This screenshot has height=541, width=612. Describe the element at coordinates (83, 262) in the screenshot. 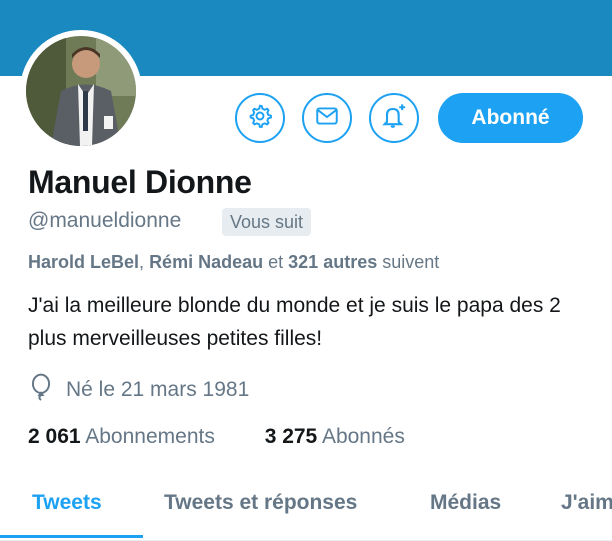

I see `known-follower-1: Harold LeBel` at that location.